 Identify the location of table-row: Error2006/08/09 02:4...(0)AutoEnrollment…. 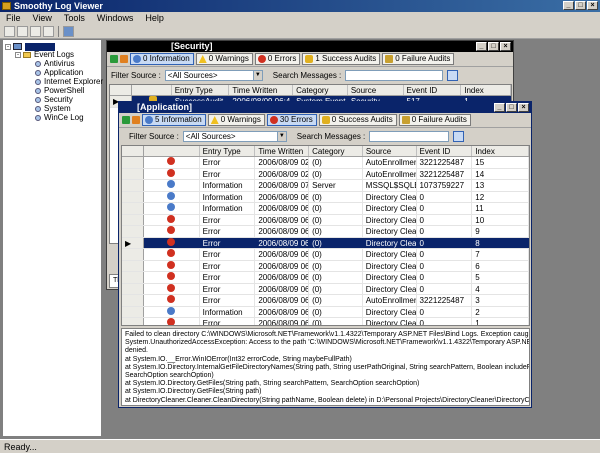
(325, 163).